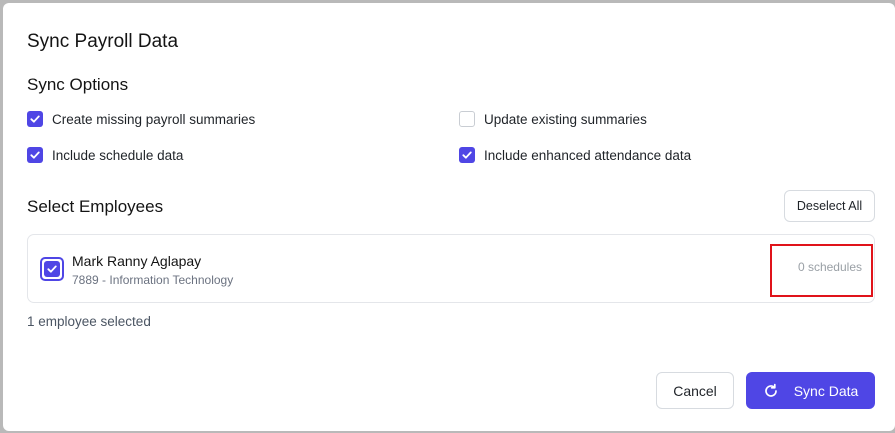 This screenshot has width=895, height=433. I want to click on option-label: Include enhanced attendance data, so click(588, 155).